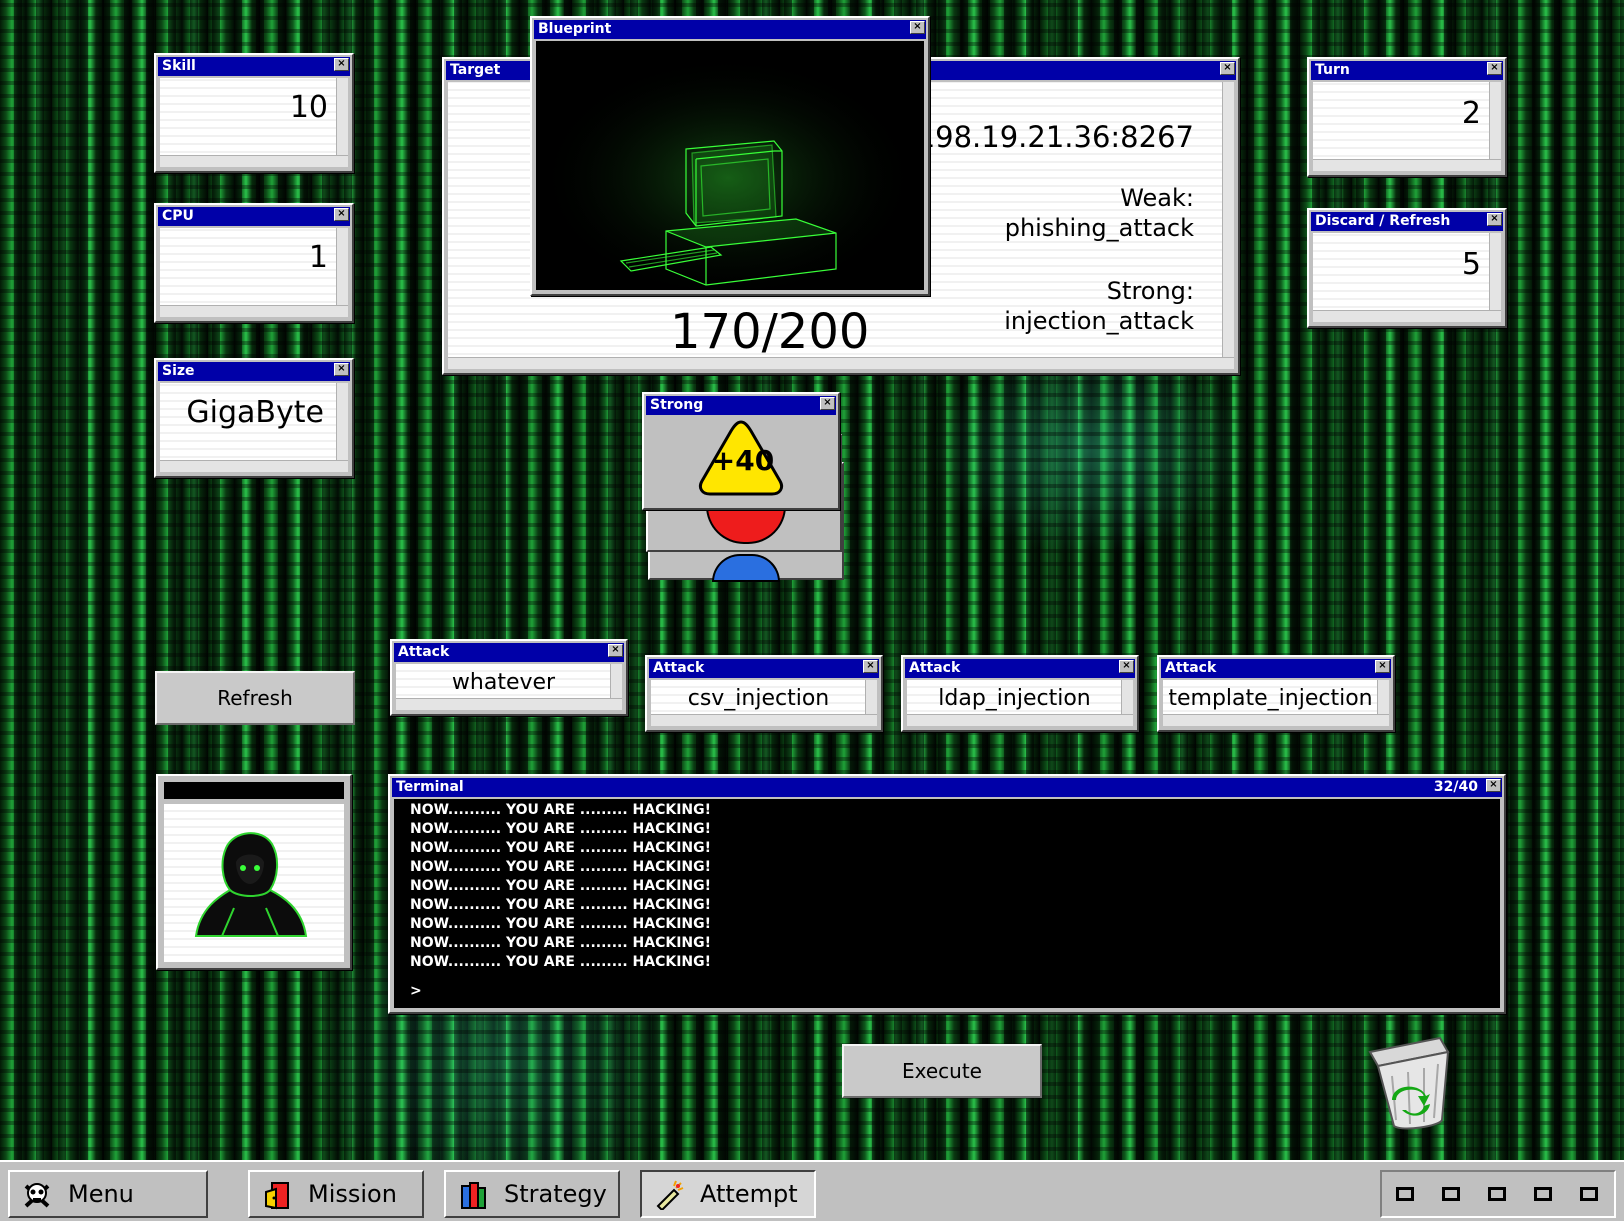 The width and height of the screenshot is (1624, 1221). Describe the element at coordinates (749, 1194) in the screenshot. I see `taskbar-label: Attempt` at that location.